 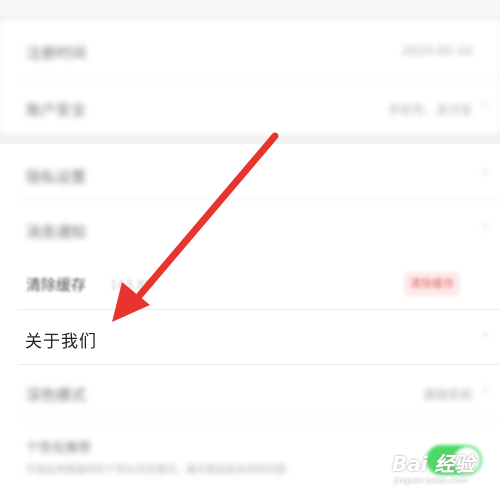 What do you see at coordinates (250, 105) in the screenshot?
I see `row-account-security: 账户安全 手机号、支付宝 ›` at bounding box center [250, 105].